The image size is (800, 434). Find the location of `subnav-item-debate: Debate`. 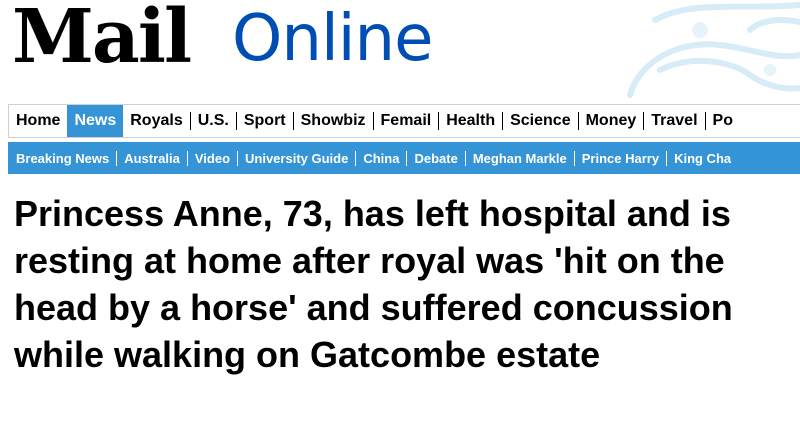

subnav-item-debate: Debate is located at coordinates (435, 158).